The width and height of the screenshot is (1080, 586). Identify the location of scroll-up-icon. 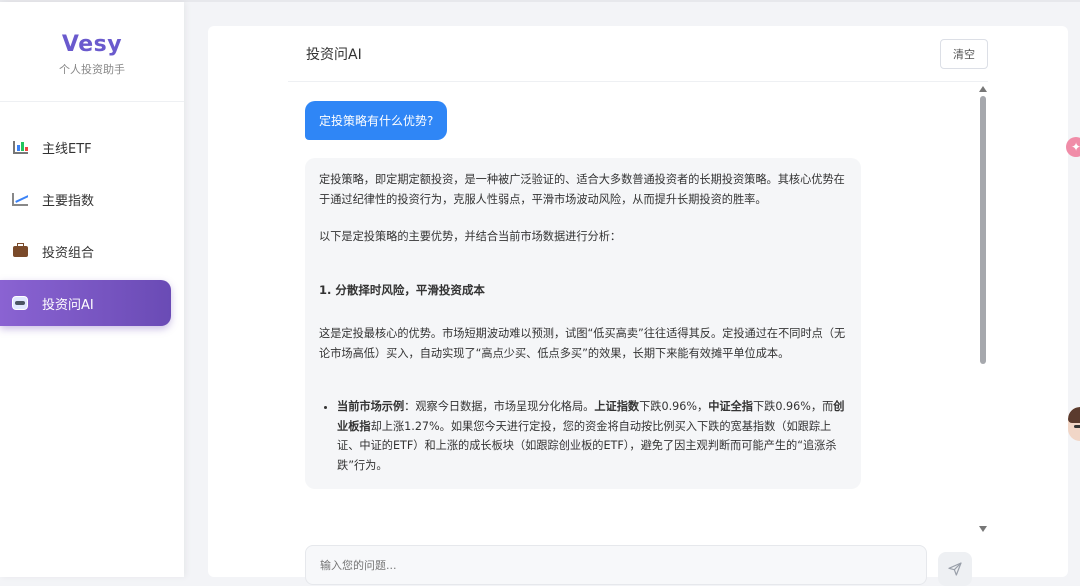
(983, 89).